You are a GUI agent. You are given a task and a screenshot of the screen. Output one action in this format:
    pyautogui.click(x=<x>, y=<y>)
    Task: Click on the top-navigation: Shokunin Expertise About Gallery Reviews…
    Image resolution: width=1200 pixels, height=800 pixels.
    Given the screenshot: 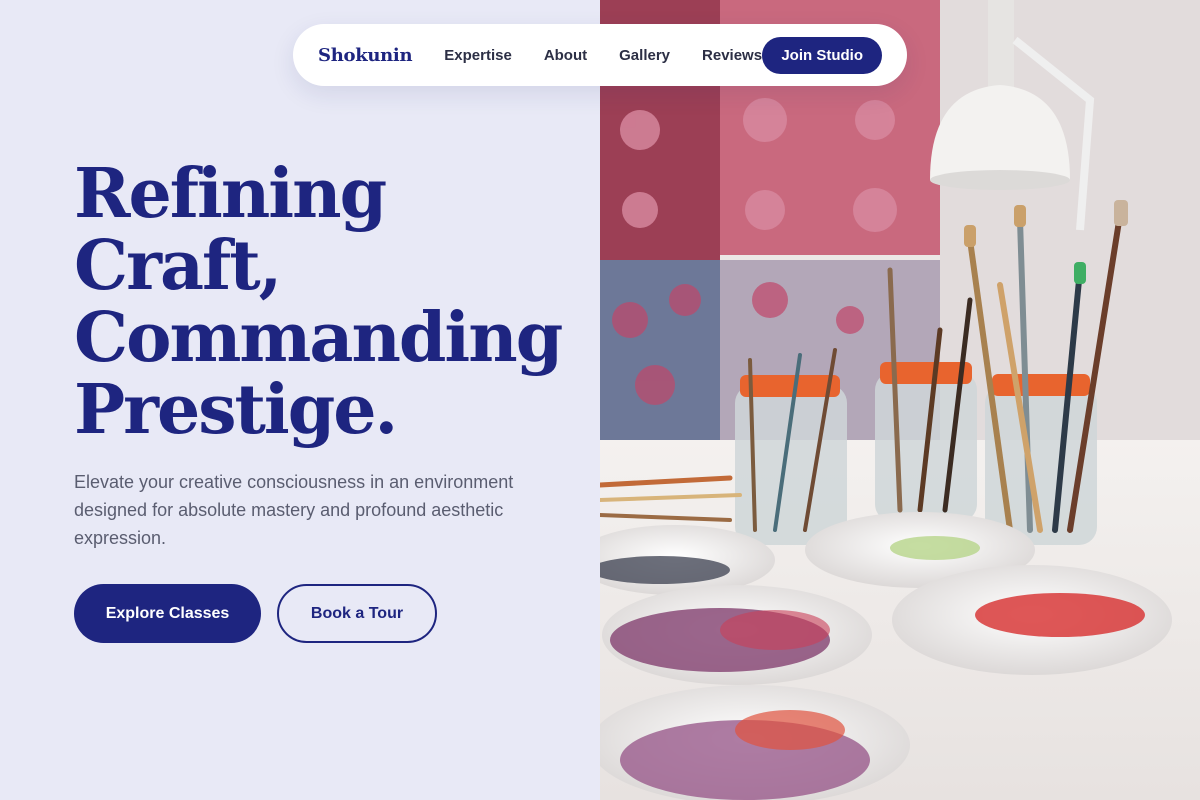 What is the action you would take?
    pyautogui.click(x=600, y=55)
    